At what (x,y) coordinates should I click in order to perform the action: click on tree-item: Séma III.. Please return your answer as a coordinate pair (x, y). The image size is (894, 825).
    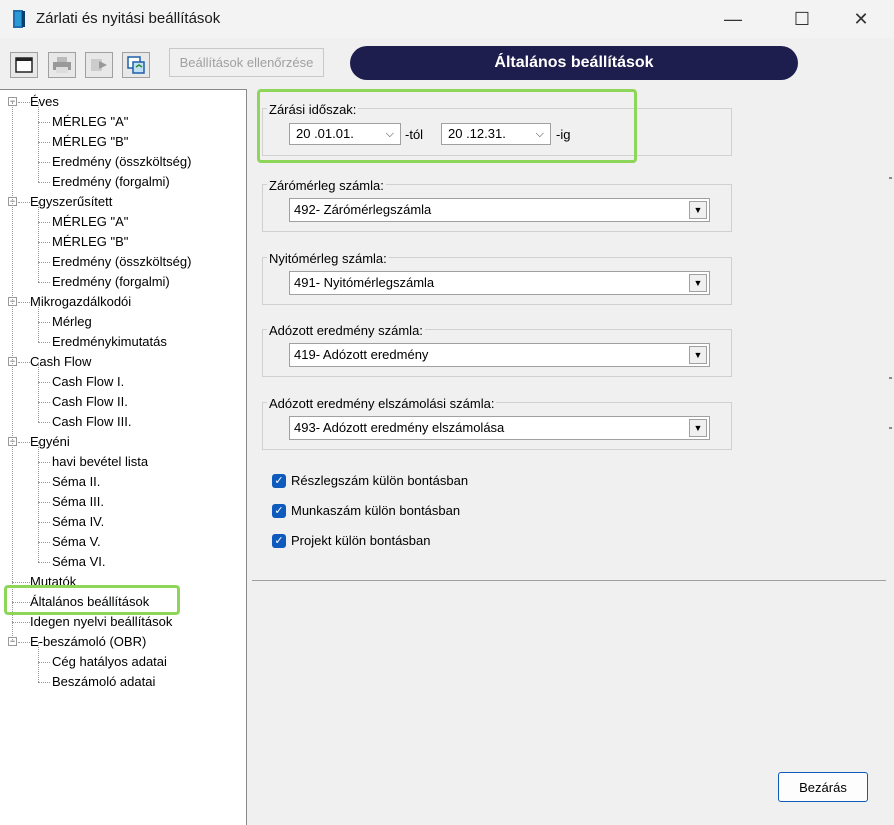
    Looking at the image, I should click on (78, 502).